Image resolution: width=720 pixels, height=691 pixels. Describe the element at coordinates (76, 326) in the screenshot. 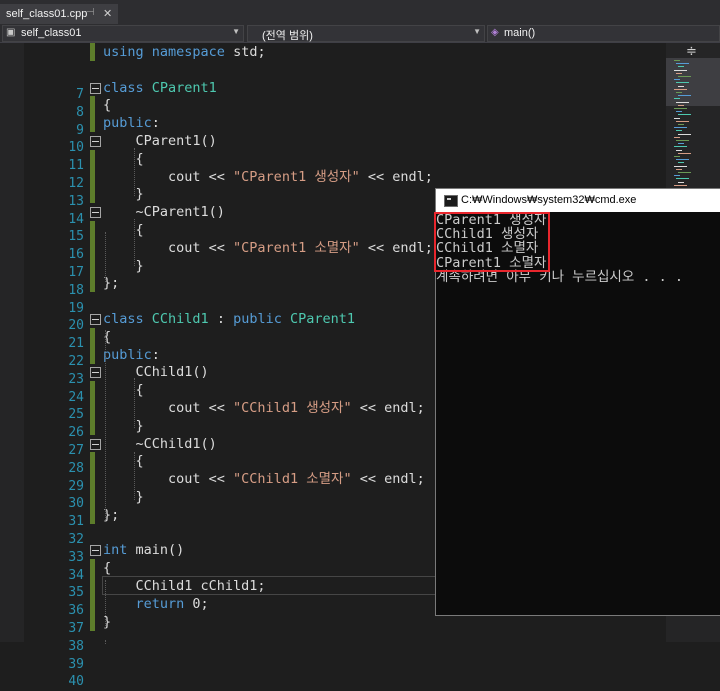

I see `line-number: 20` at that location.